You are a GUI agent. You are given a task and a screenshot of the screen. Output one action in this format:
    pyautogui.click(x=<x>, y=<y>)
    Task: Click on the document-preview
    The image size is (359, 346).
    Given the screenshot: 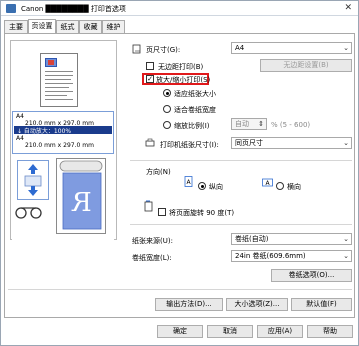 What is the action you would take?
    pyautogui.click(x=59, y=80)
    